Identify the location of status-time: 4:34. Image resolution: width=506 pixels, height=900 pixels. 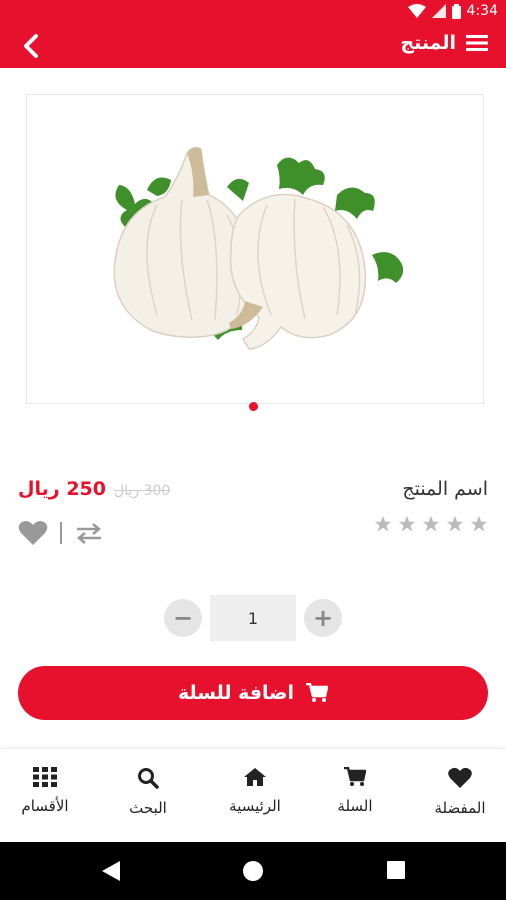
(482, 11).